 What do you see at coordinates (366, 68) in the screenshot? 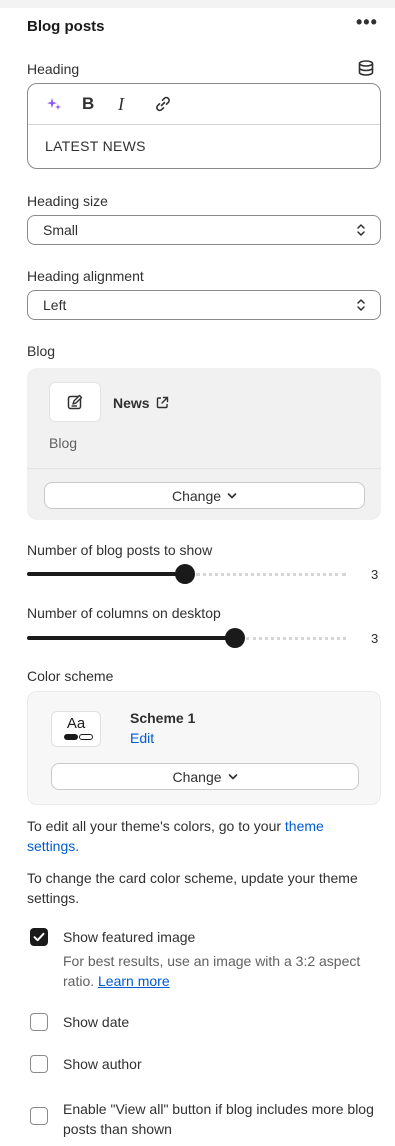
I see `database-icon` at bounding box center [366, 68].